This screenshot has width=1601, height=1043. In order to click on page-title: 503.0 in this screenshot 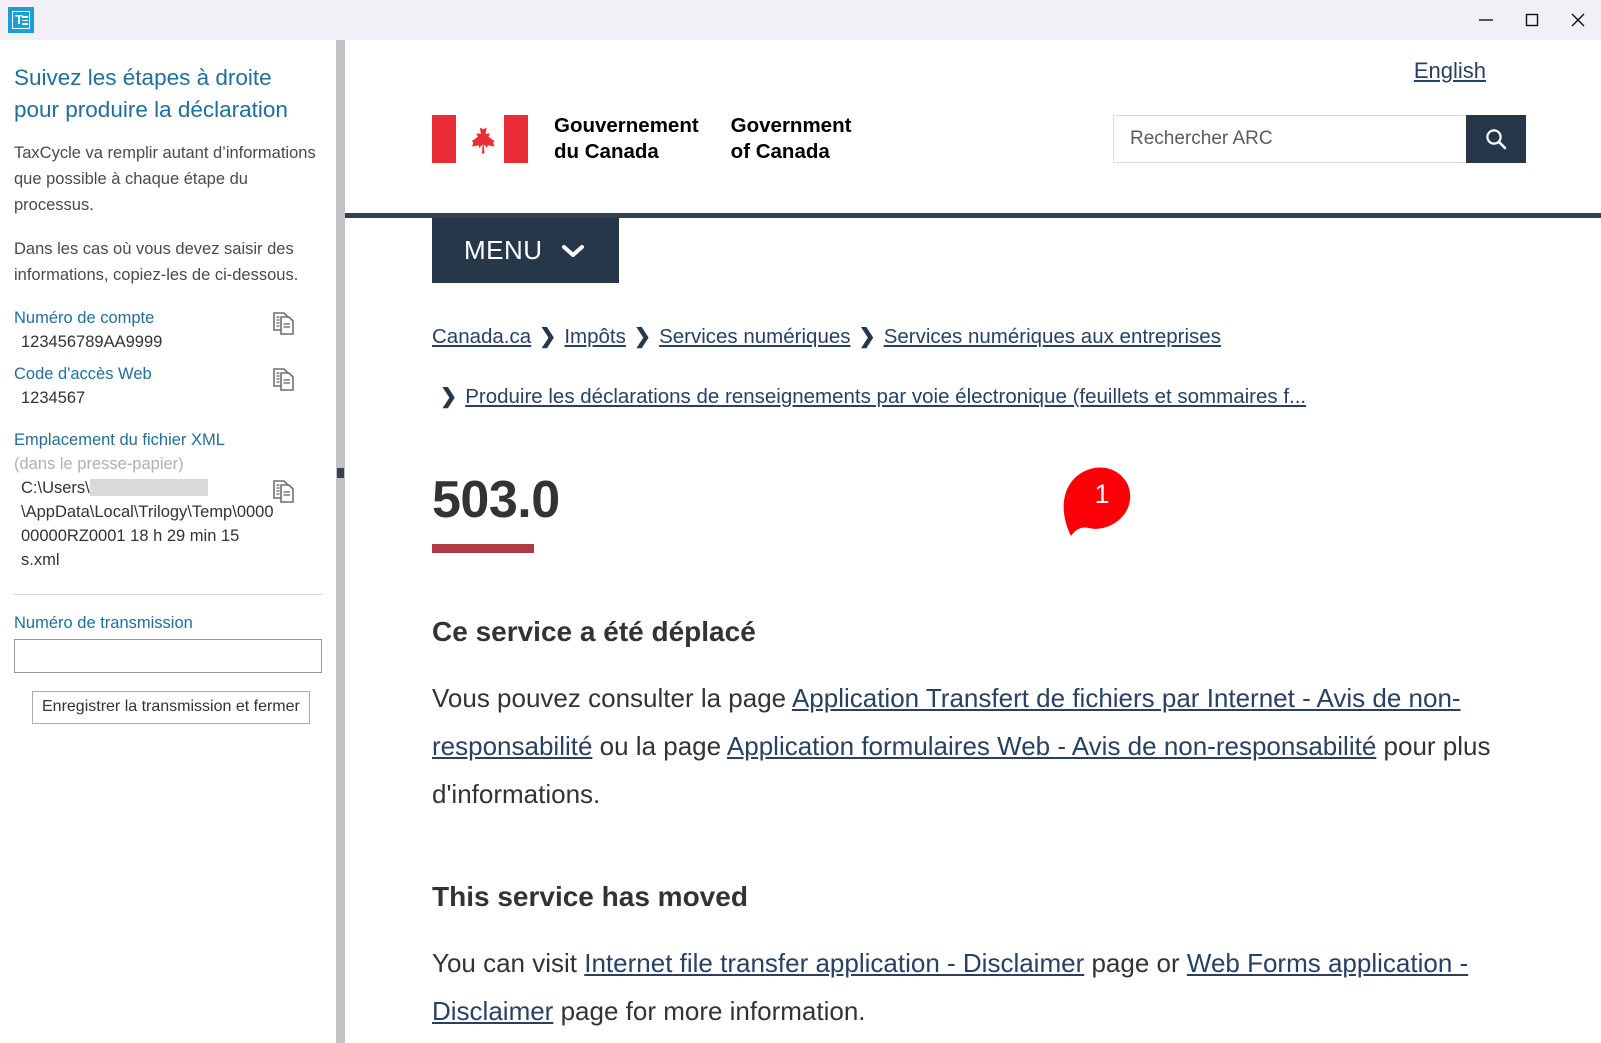, I will do `click(496, 500)`.